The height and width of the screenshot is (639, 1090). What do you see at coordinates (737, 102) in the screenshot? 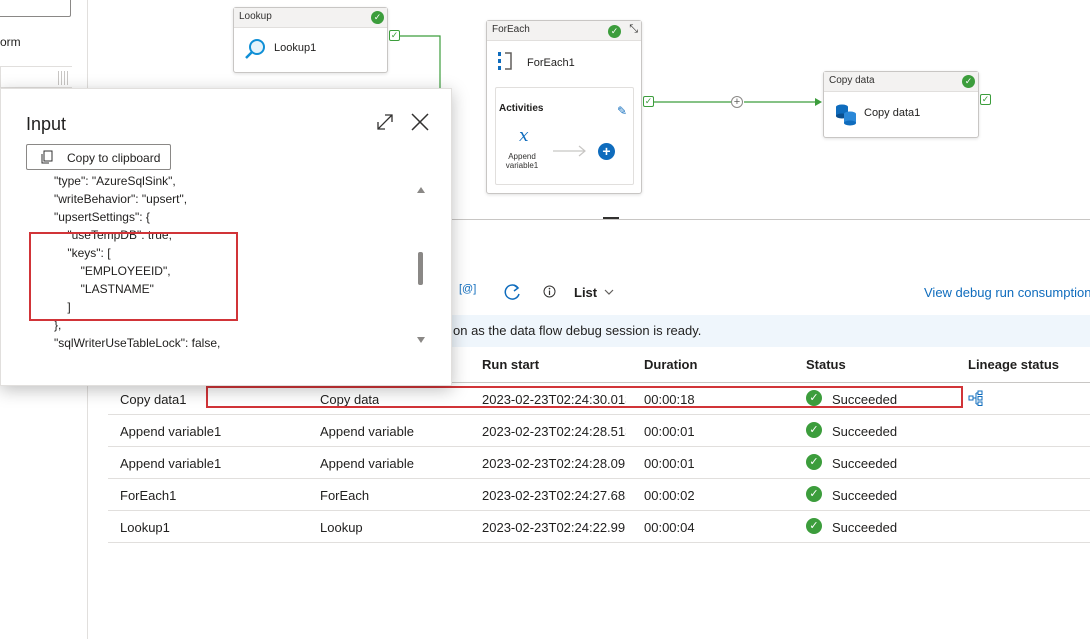
I see `connector-plus-icon: +` at bounding box center [737, 102].